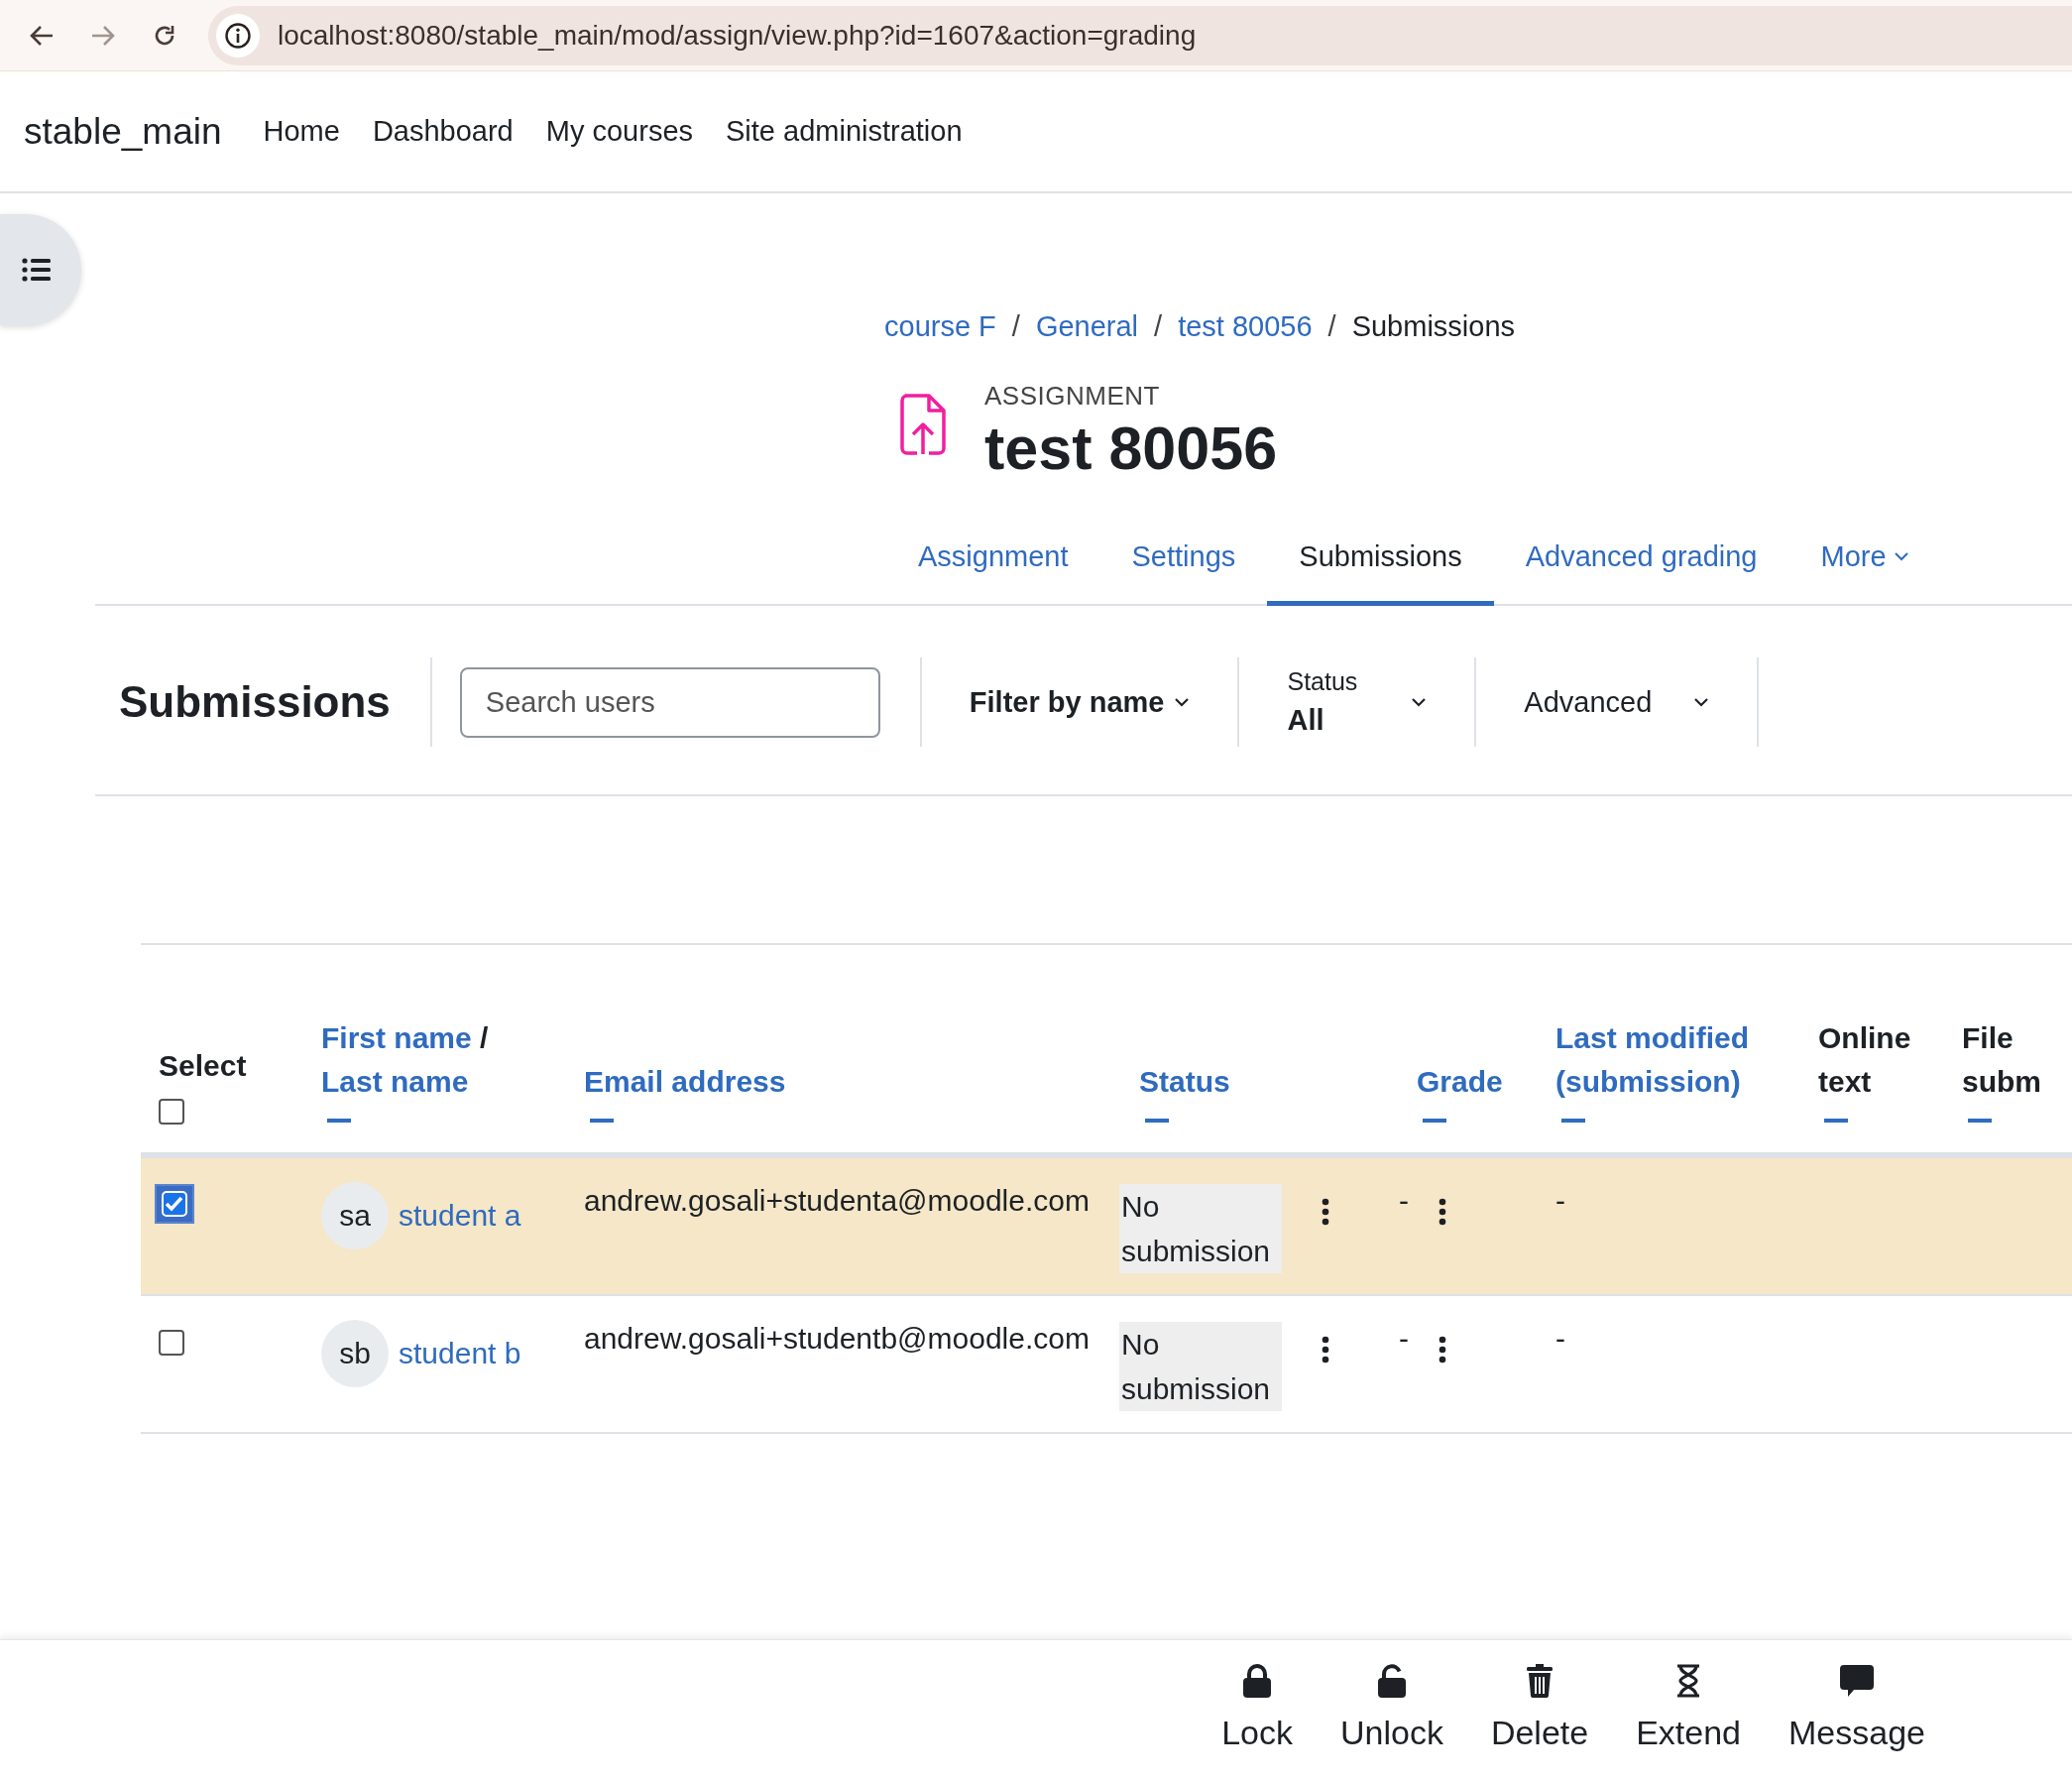 Image resolution: width=2072 pixels, height=1781 pixels. Describe the element at coordinates (443, 132) in the screenshot. I see `nav-link: Dashboard` at that location.